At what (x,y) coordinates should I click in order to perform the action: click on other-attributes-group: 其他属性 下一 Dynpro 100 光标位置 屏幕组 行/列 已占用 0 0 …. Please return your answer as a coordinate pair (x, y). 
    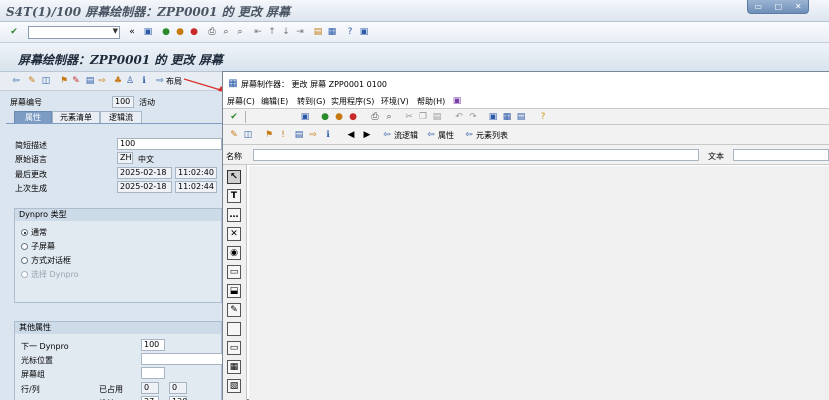
    Looking at the image, I should click on (118, 360).